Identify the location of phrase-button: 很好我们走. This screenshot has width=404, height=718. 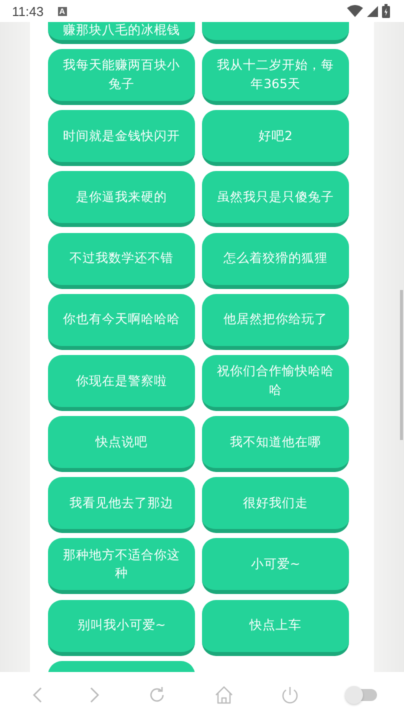
(275, 505).